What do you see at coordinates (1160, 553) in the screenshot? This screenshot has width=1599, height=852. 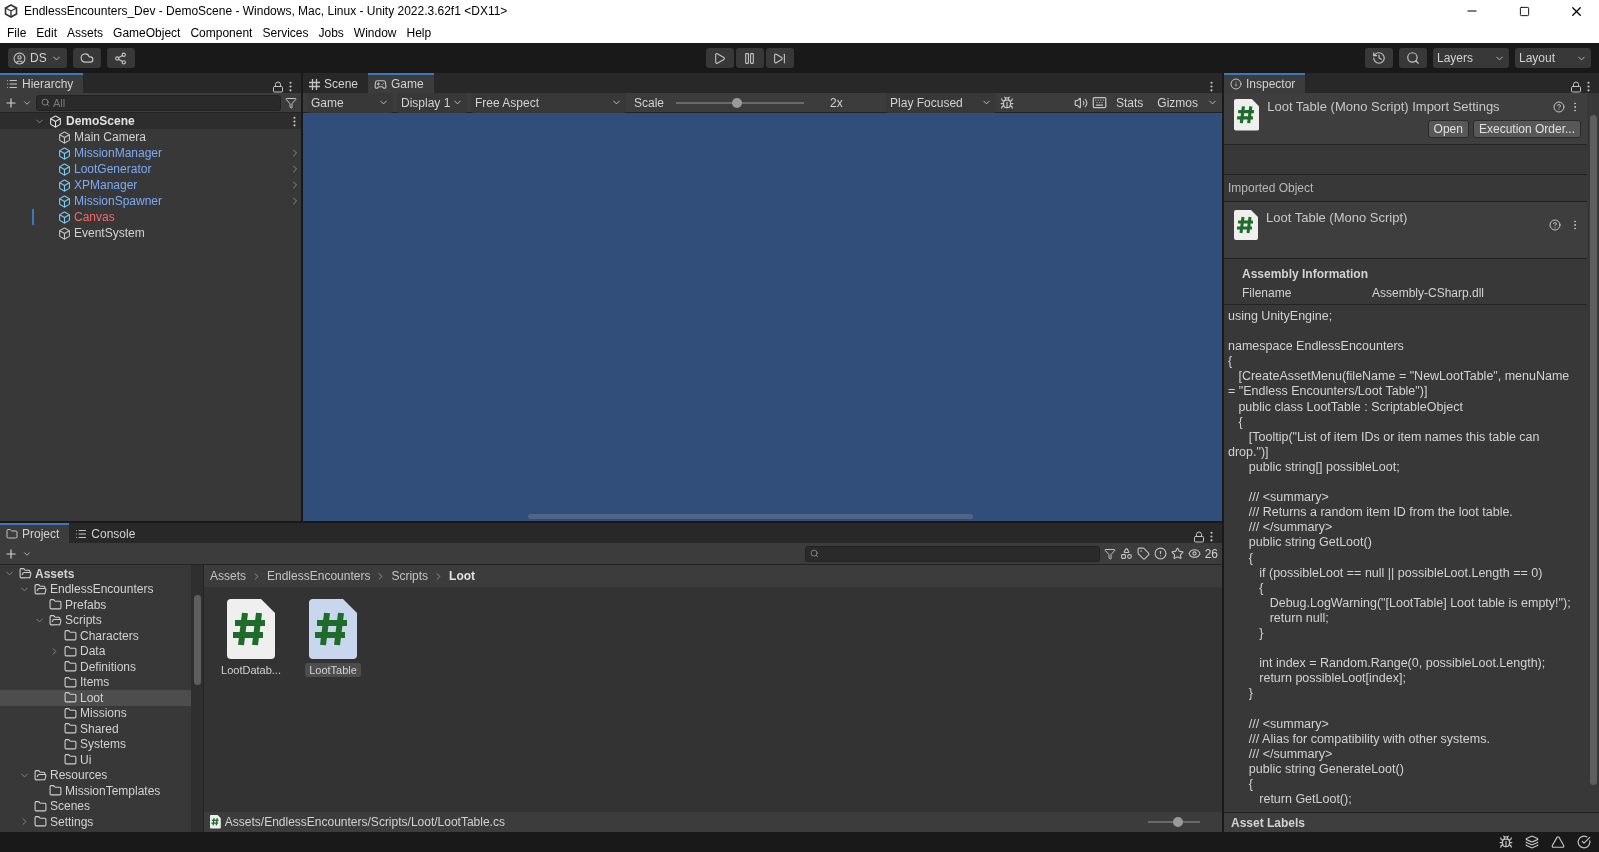 I see `warning-icon` at bounding box center [1160, 553].